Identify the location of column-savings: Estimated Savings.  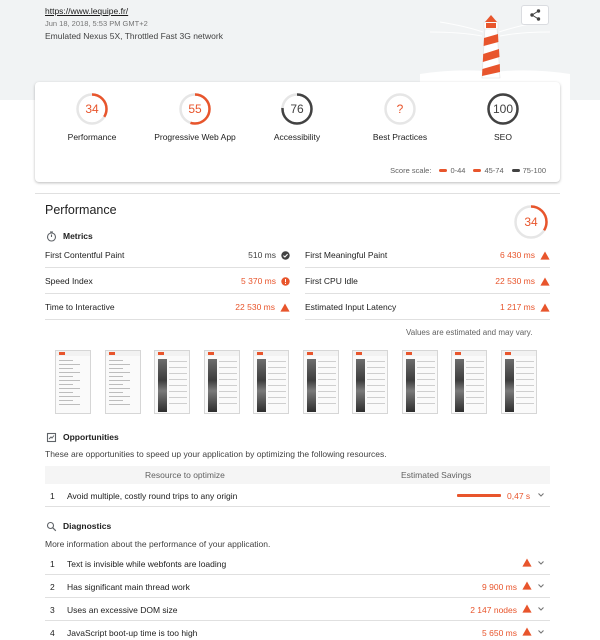
(436, 475).